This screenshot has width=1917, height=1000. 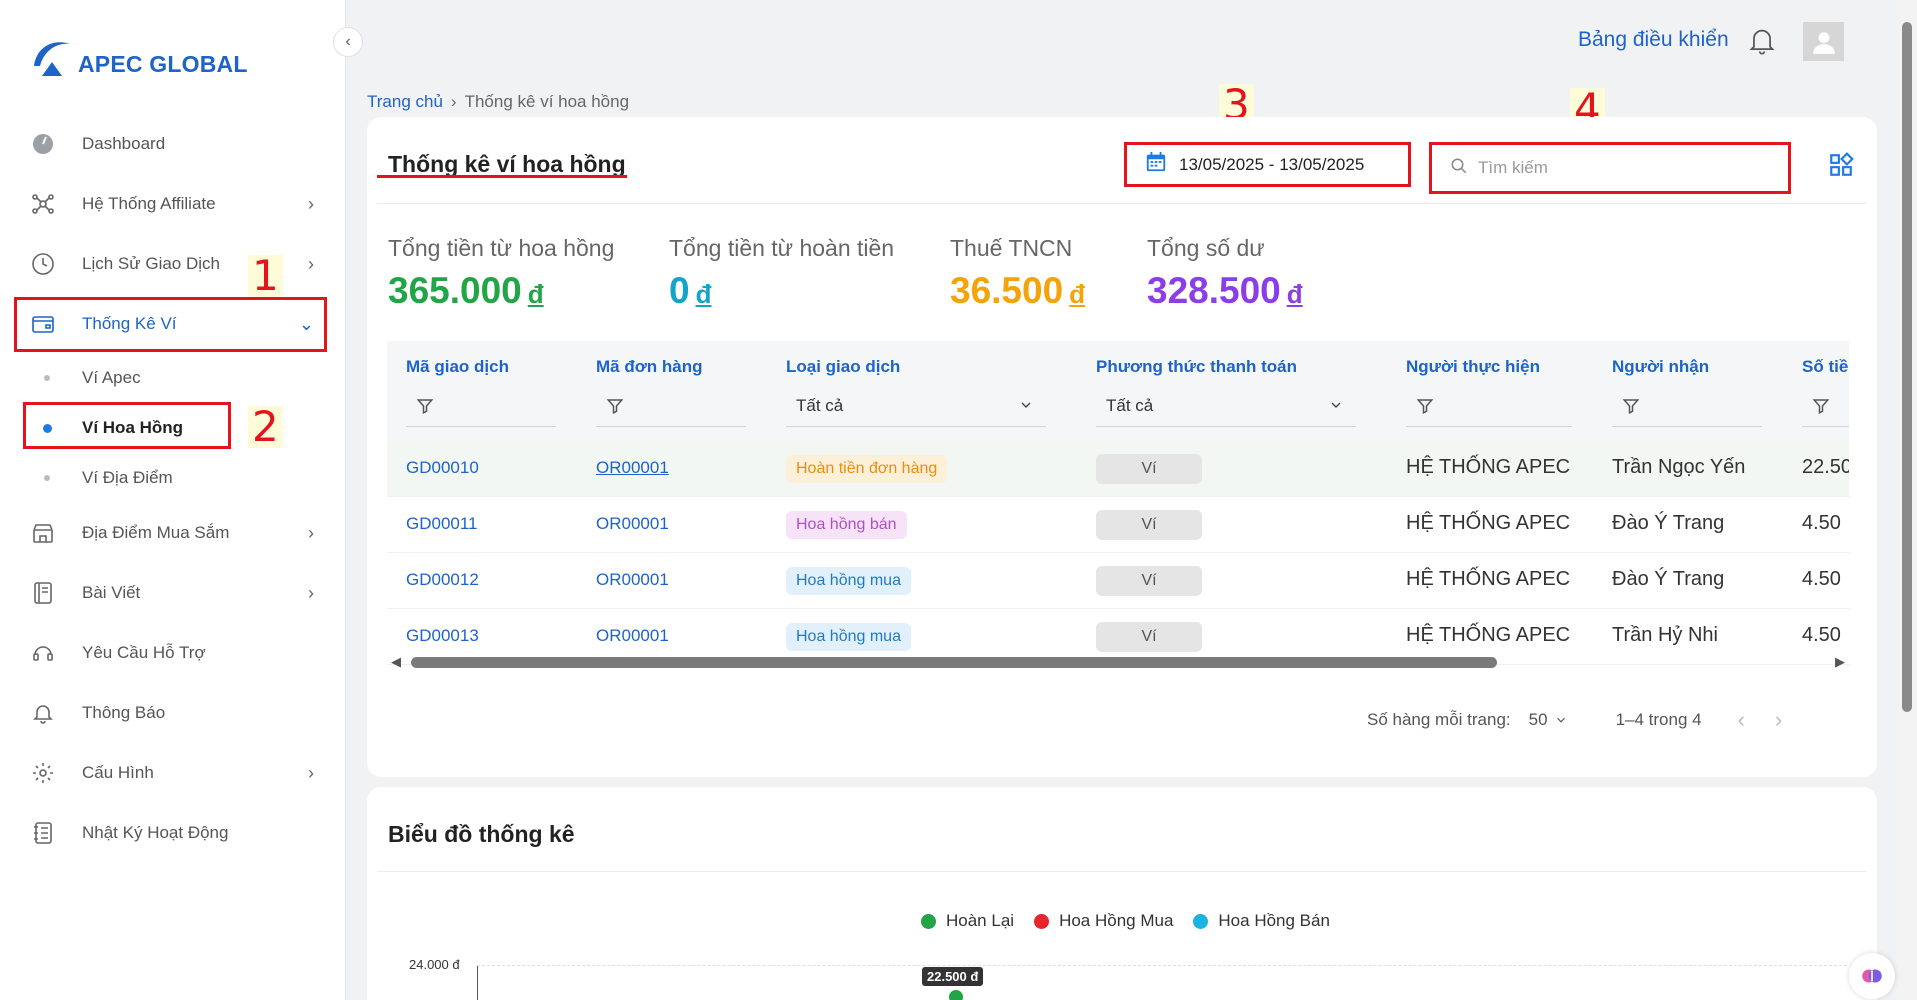 I want to click on filter-payment-value: Tất cả, so click(x=1130, y=405).